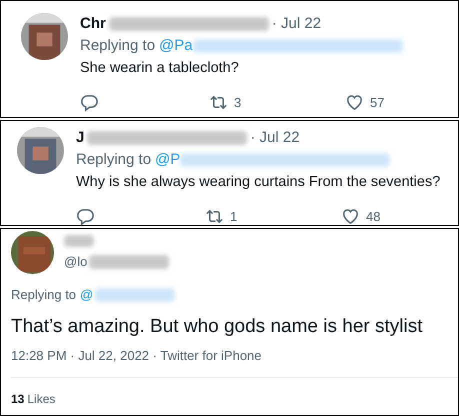 Image resolution: width=459 pixels, height=416 pixels. What do you see at coordinates (259, 182) in the screenshot?
I see `tweet-text: Why is she always wearing curtains From the seventies?` at bounding box center [259, 182].